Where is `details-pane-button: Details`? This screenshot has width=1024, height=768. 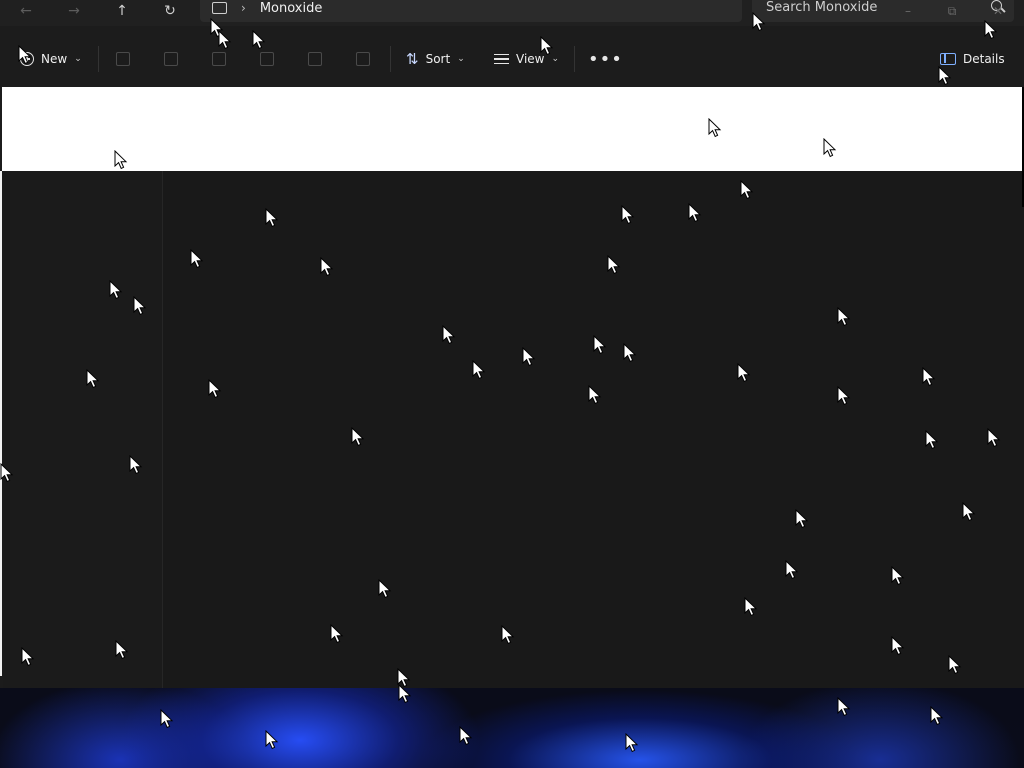
details-pane-button: Details is located at coordinates (972, 59).